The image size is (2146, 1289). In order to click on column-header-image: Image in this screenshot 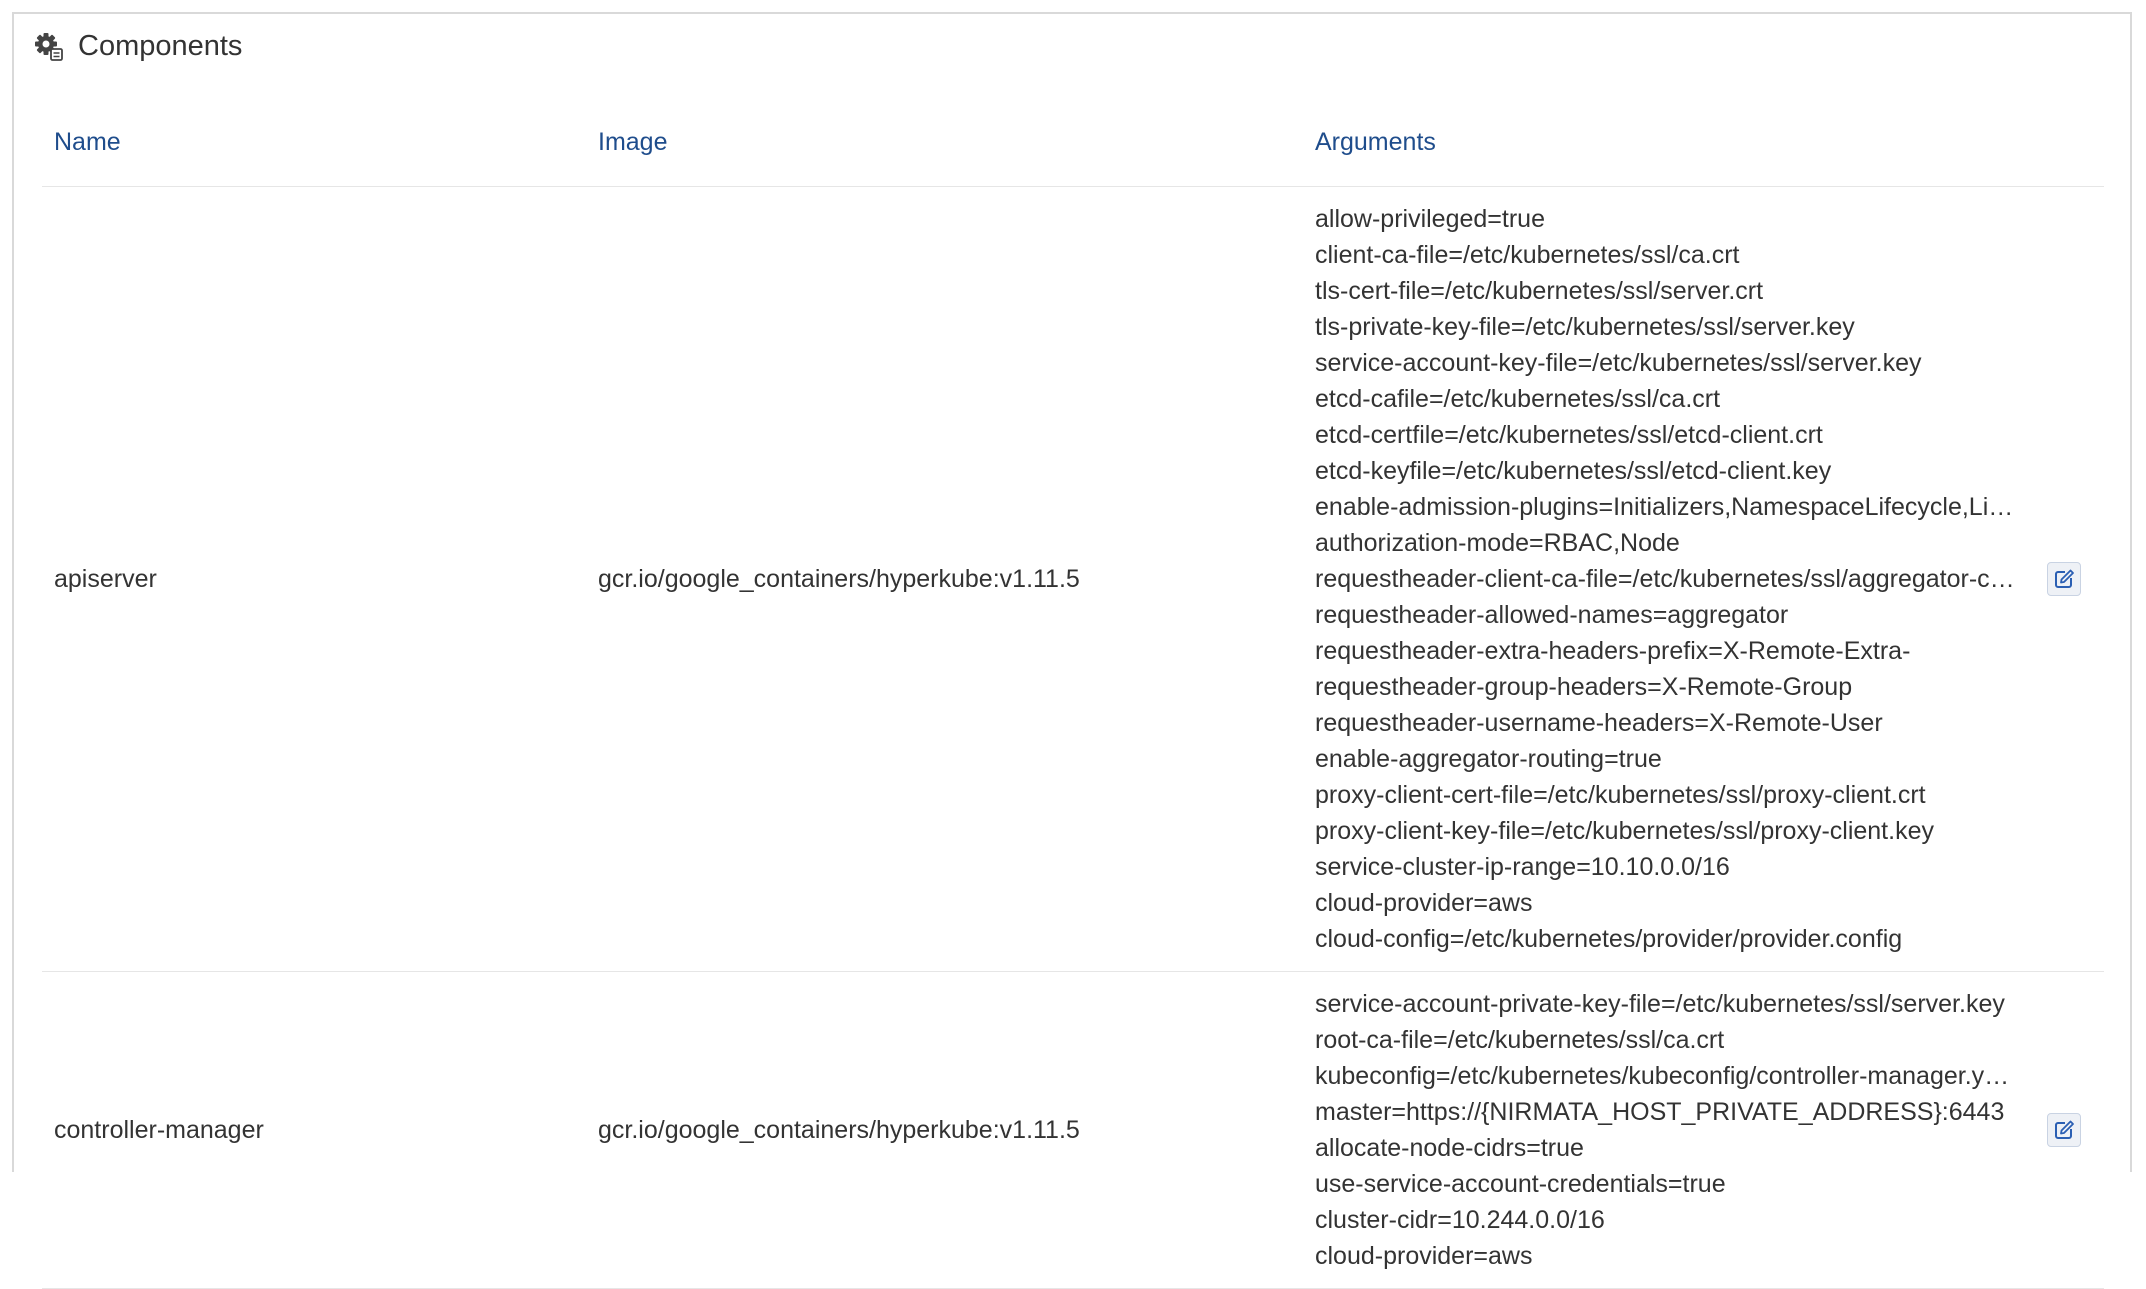, I will do `click(944, 150)`.